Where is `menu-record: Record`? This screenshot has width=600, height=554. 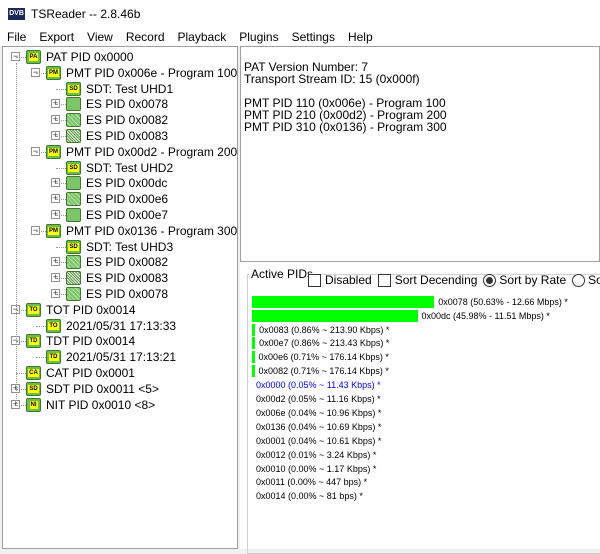 menu-record: Record is located at coordinates (145, 37).